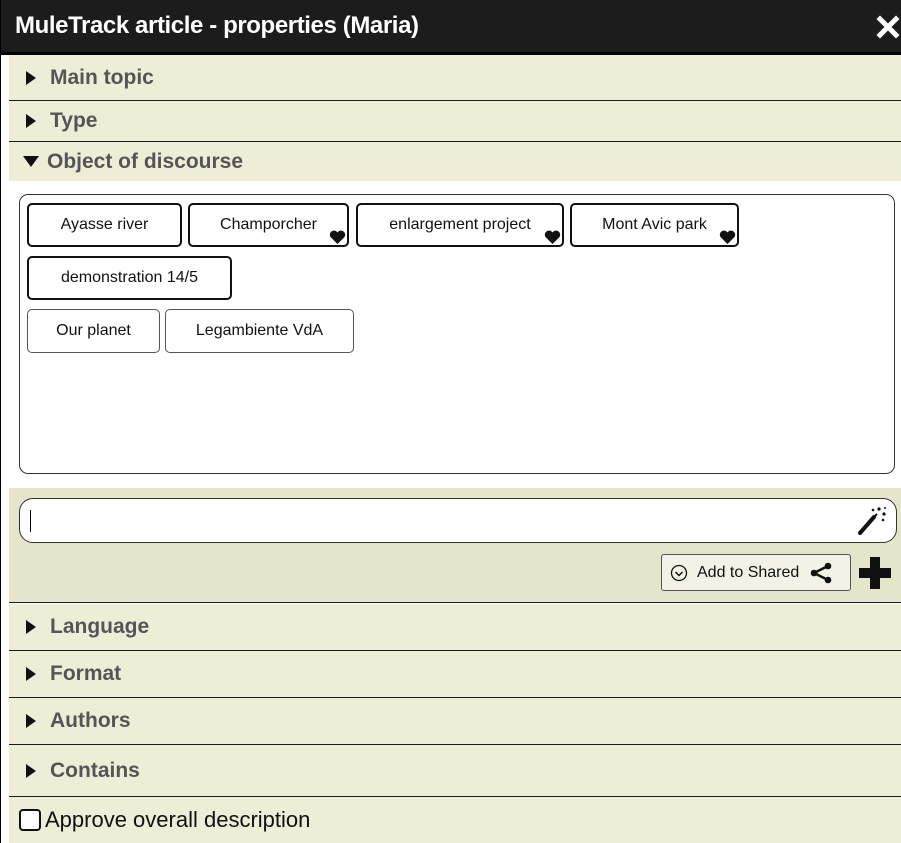 This screenshot has height=843, width=901. Describe the element at coordinates (455, 627) in the screenshot. I see `section-language: Language` at that location.